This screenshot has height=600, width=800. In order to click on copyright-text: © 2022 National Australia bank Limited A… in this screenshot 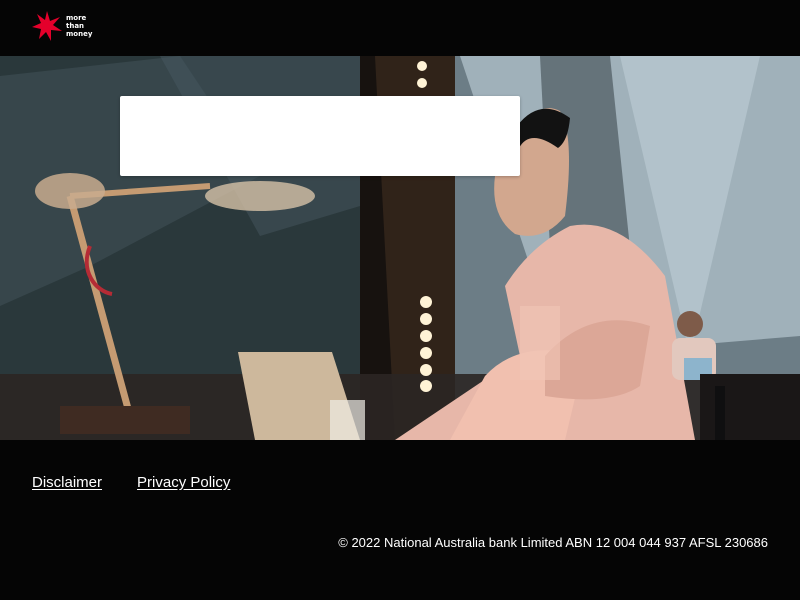, I will do `click(553, 542)`.